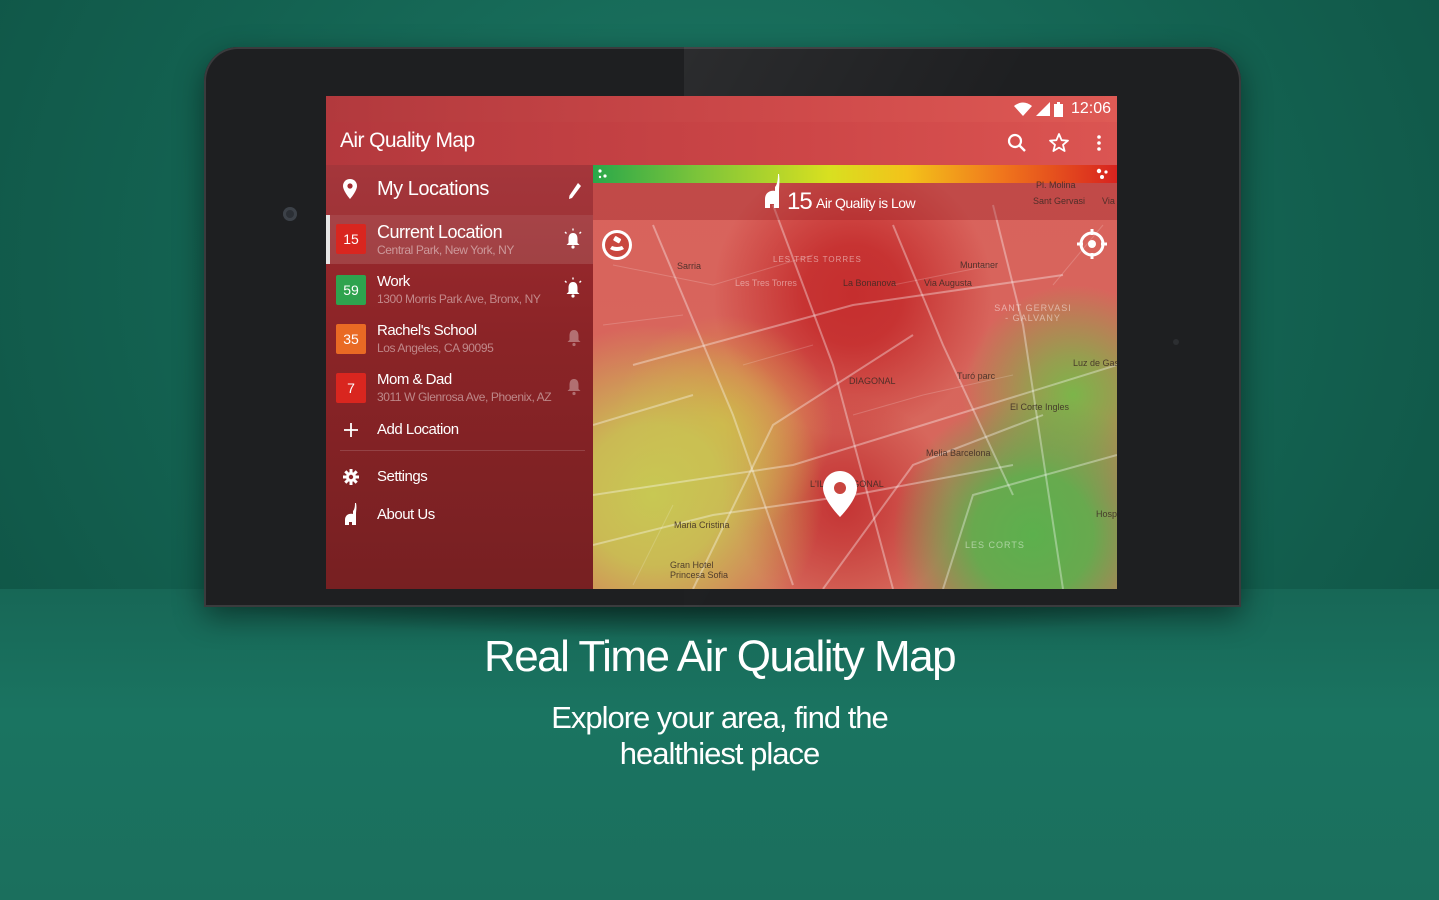 The image size is (1439, 900). Describe the element at coordinates (350, 189) in the screenshot. I see `location-pin-icon` at that location.